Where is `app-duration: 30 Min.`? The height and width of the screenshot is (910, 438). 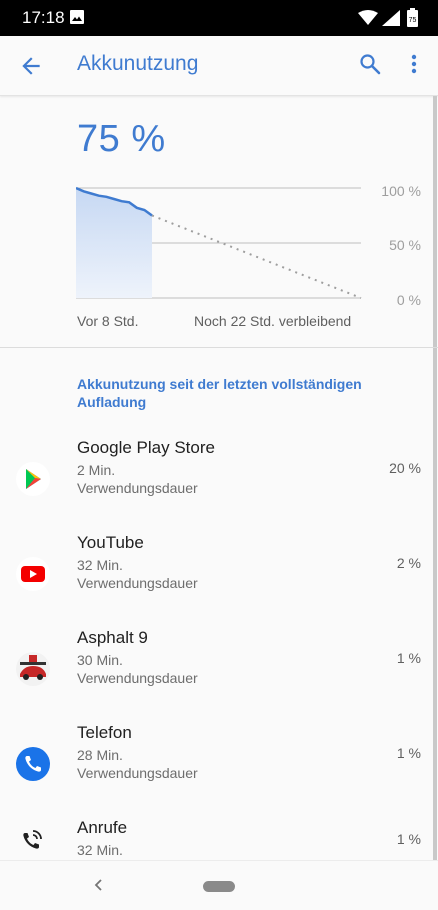
app-duration: 30 Min. is located at coordinates (100, 660).